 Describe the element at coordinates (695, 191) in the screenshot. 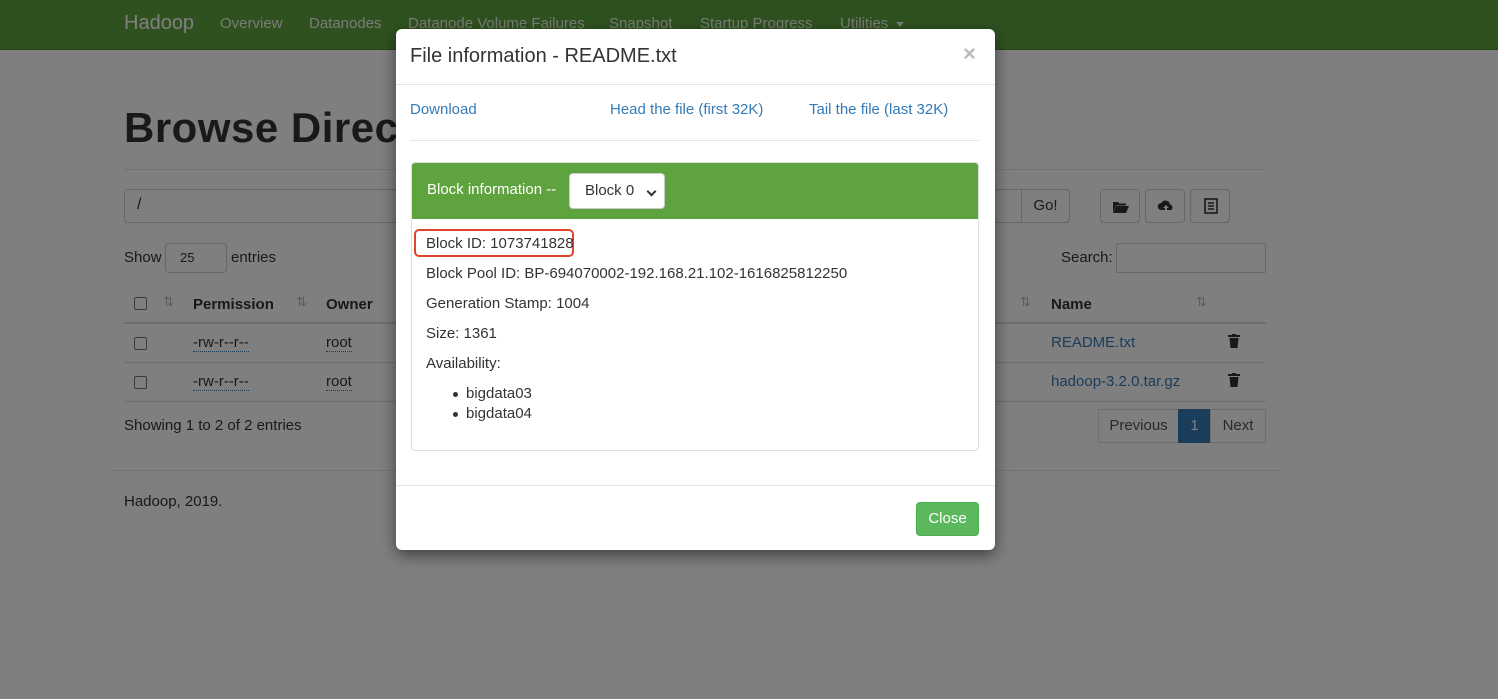

I see `panel-heading: Block information -- Block 0` at that location.